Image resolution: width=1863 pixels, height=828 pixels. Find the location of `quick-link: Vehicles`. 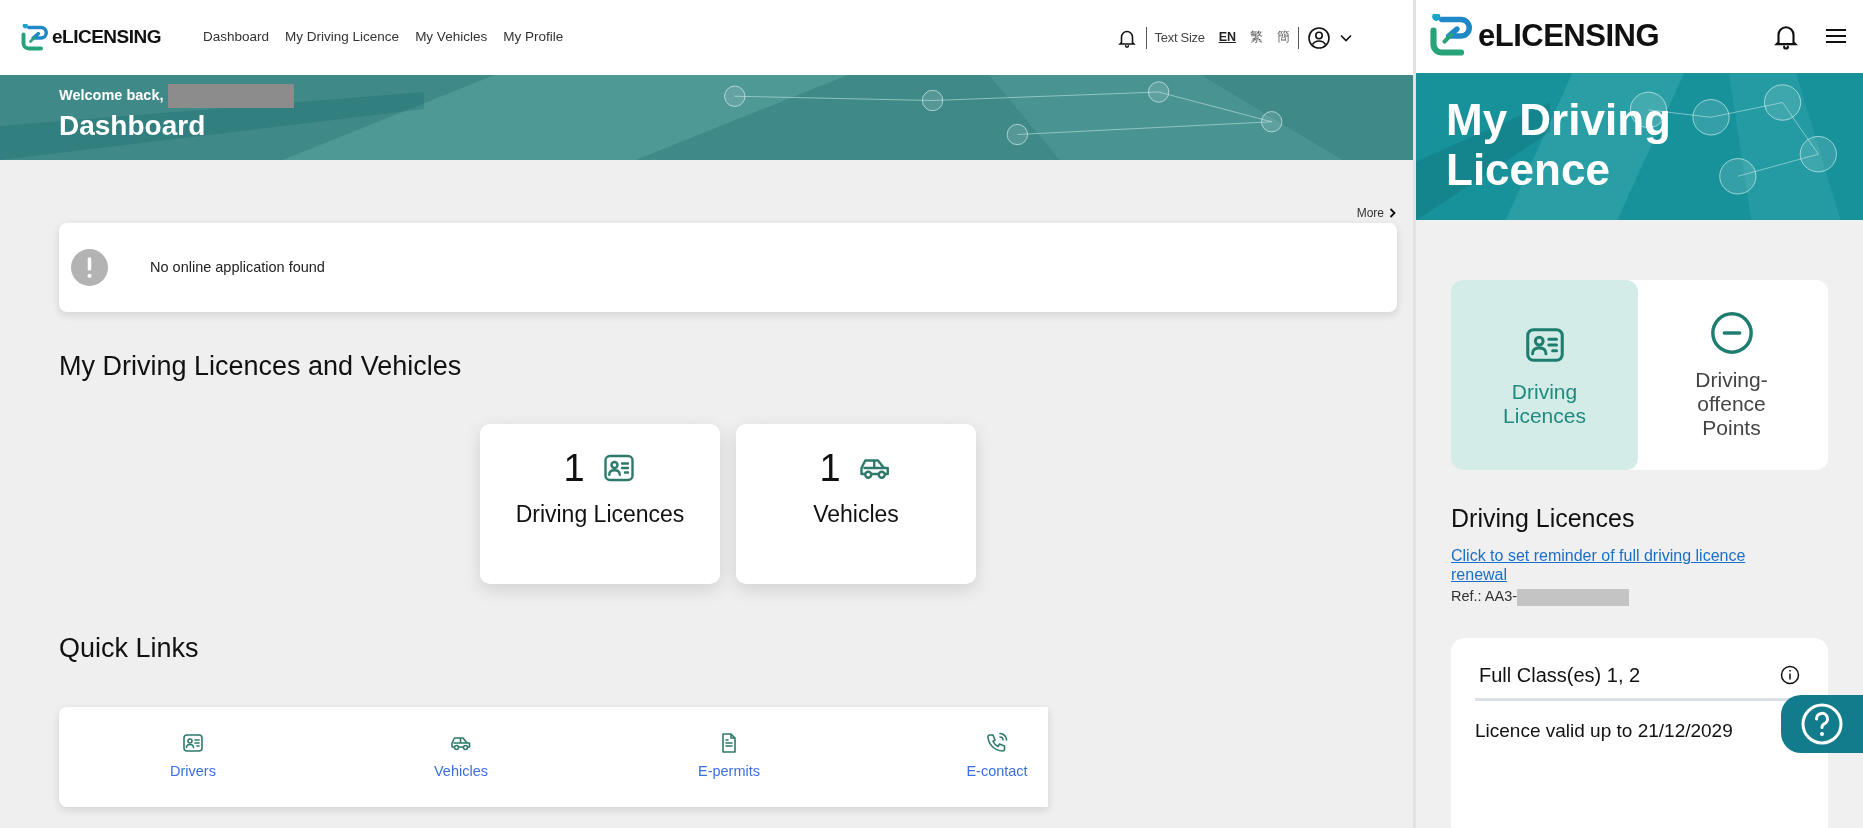

quick-link: Vehicles is located at coordinates (461, 756).